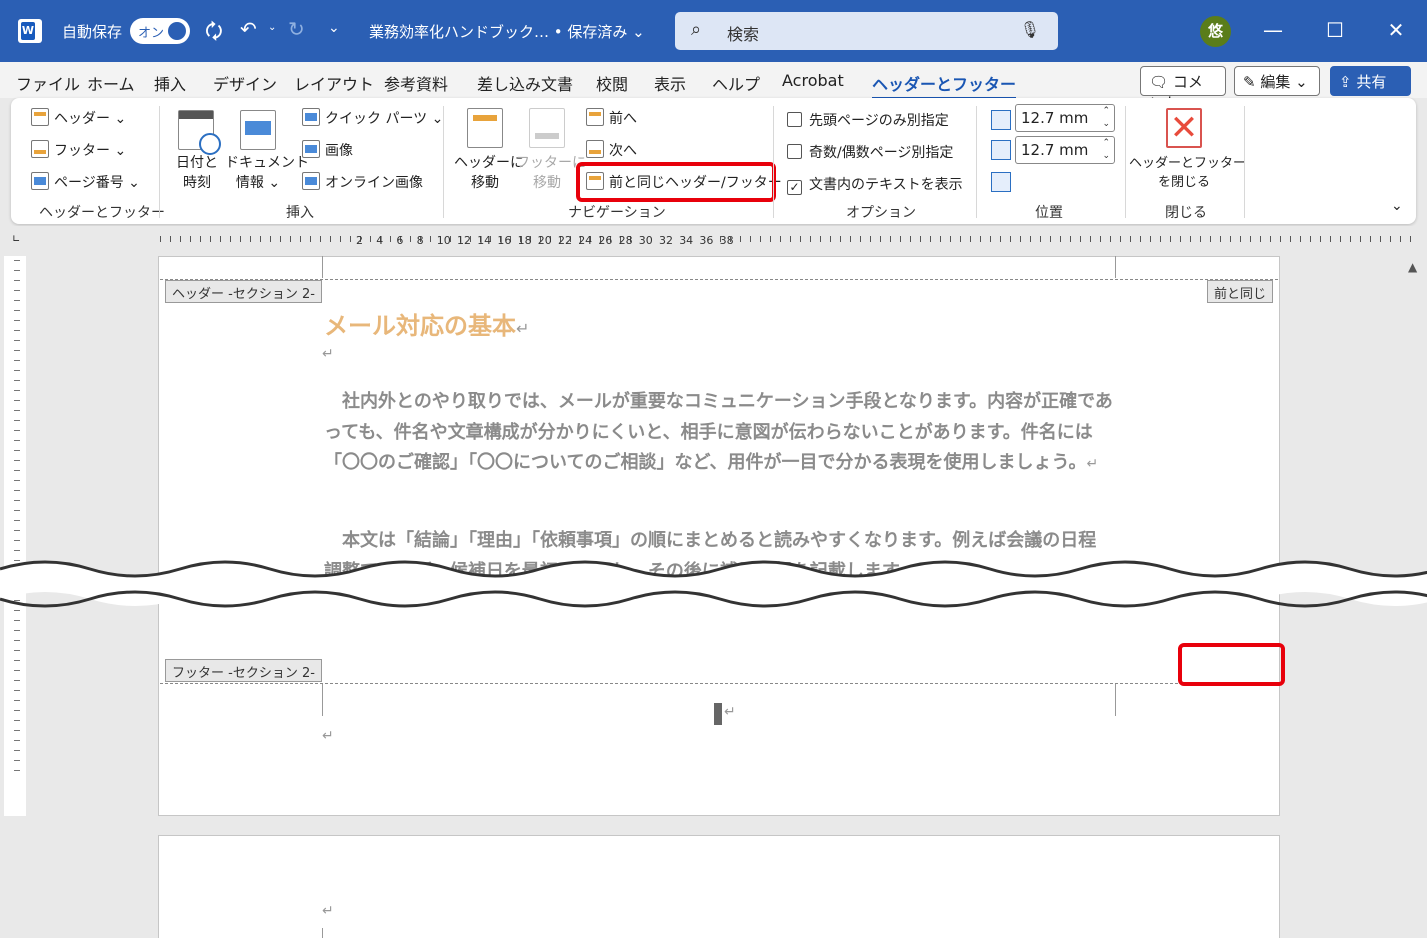  I want to click on header-section-tag: ヘッダー -セクション 2-, so click(243, 291).